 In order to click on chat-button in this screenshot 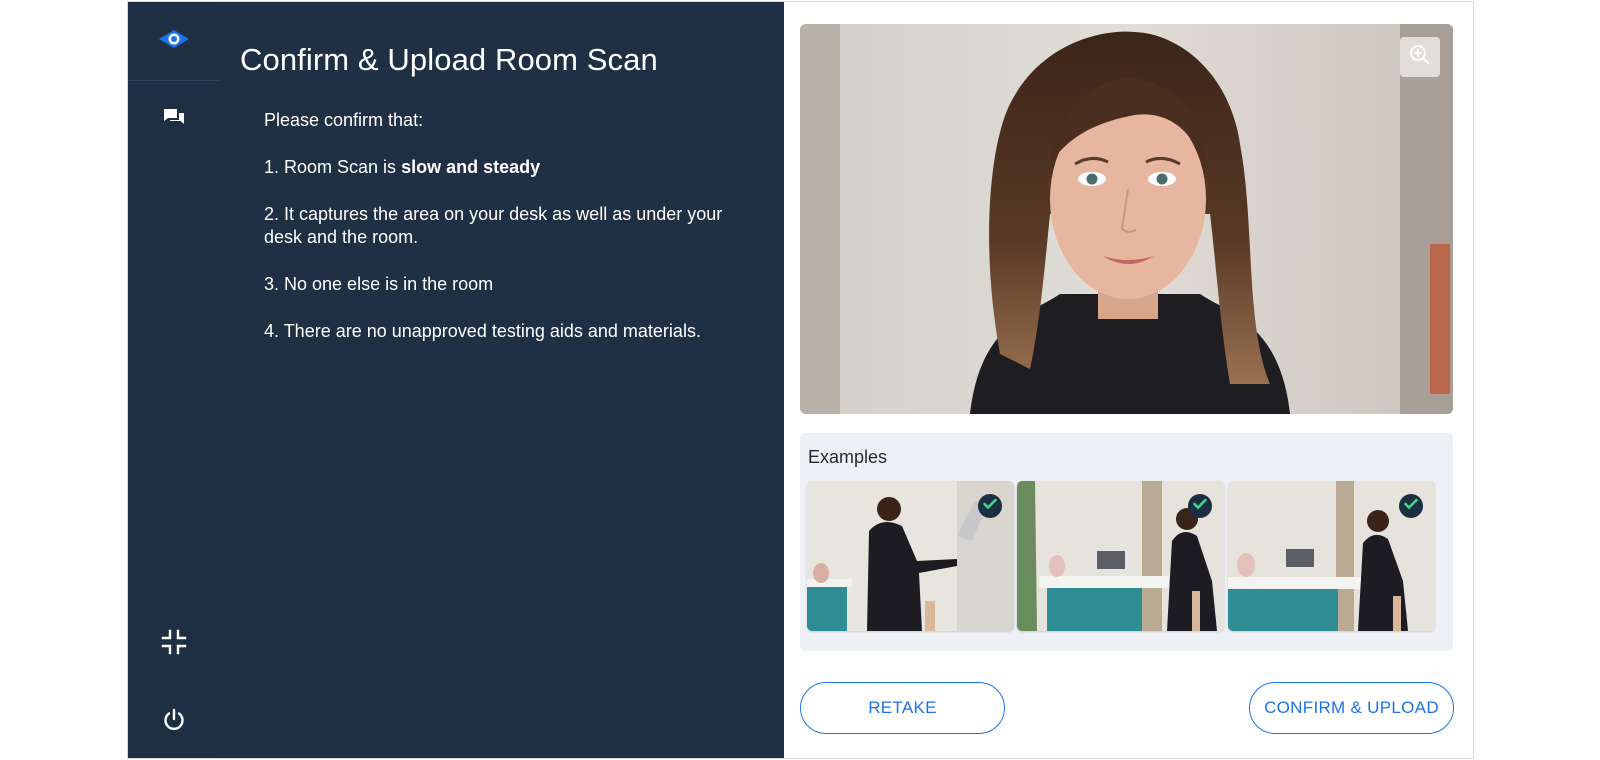, I will do `click(173, 120)`.